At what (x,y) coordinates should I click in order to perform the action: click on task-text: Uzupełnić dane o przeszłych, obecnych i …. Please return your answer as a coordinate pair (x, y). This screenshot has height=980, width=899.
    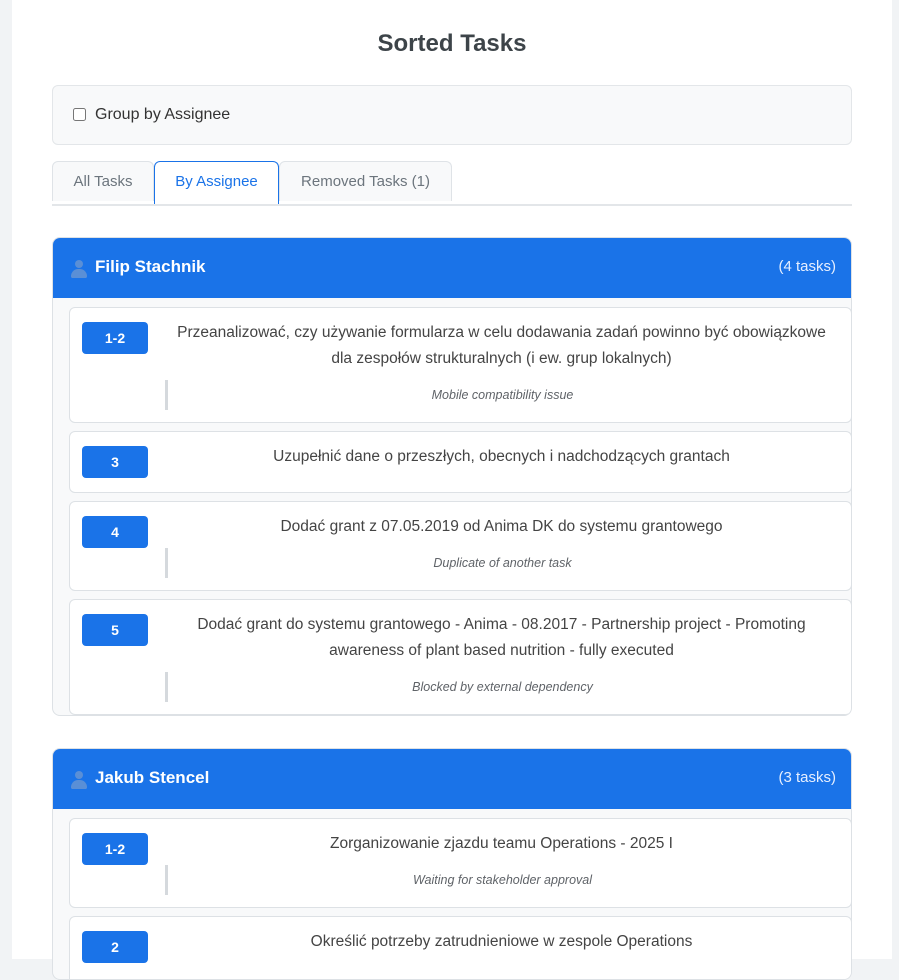
    Looking at the image, I should click on (501, 456).